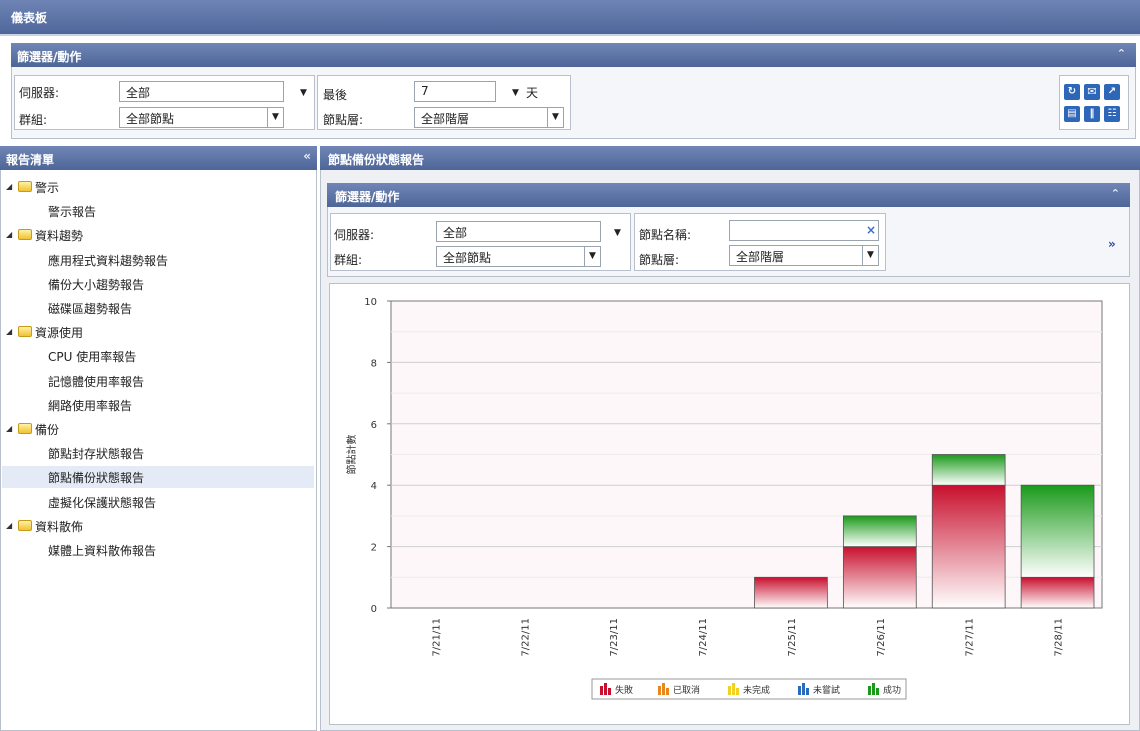 The width and height of the screenshot is (1140, 731). Describe the element at coordinates (518, 256) in the screenshot. I see `report-group-select: 全部節點` at that location.